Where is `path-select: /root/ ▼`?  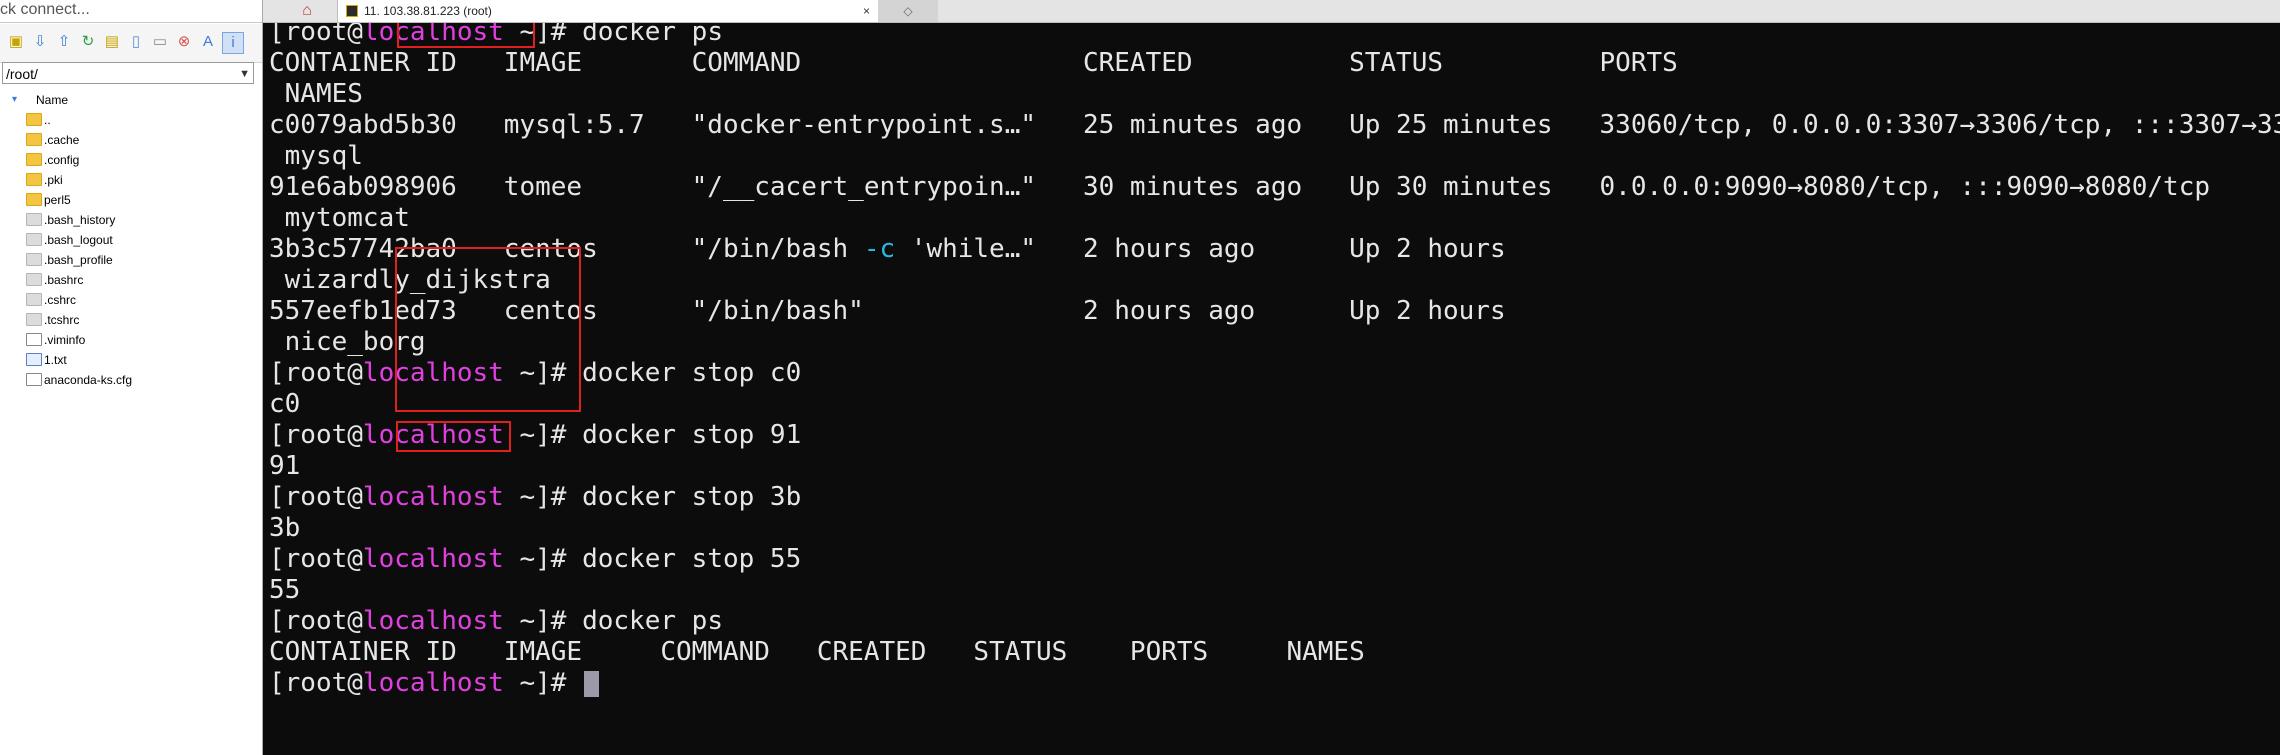
path-select: /root/ ▼ is located at coordinates (128, 73).